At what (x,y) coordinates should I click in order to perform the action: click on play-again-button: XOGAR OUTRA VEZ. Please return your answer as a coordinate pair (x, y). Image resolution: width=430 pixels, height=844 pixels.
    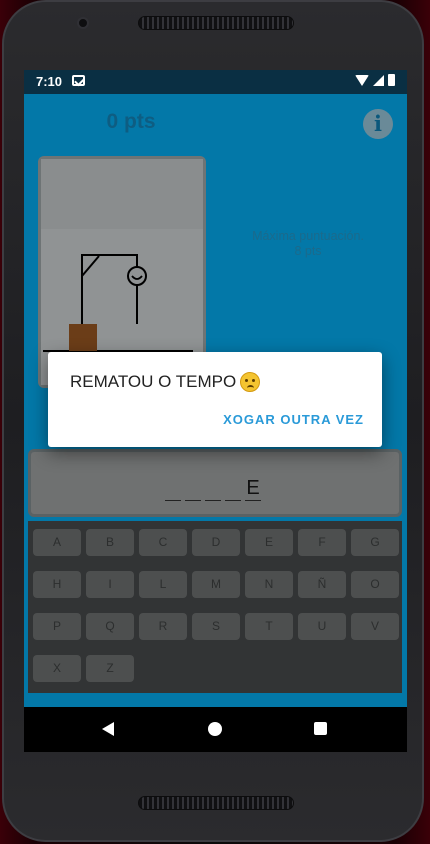
    Looking at the image, I should click on (293, 419).